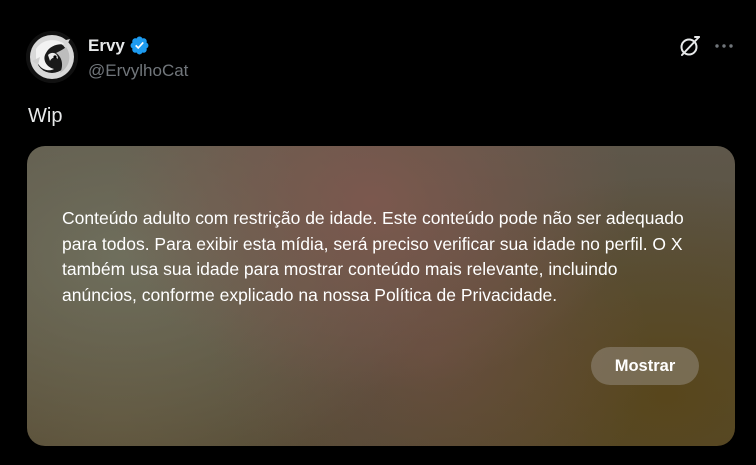 This screenshot has width=756, height=465. I want to click on author-display-name: Ervy, so click(106, 46).